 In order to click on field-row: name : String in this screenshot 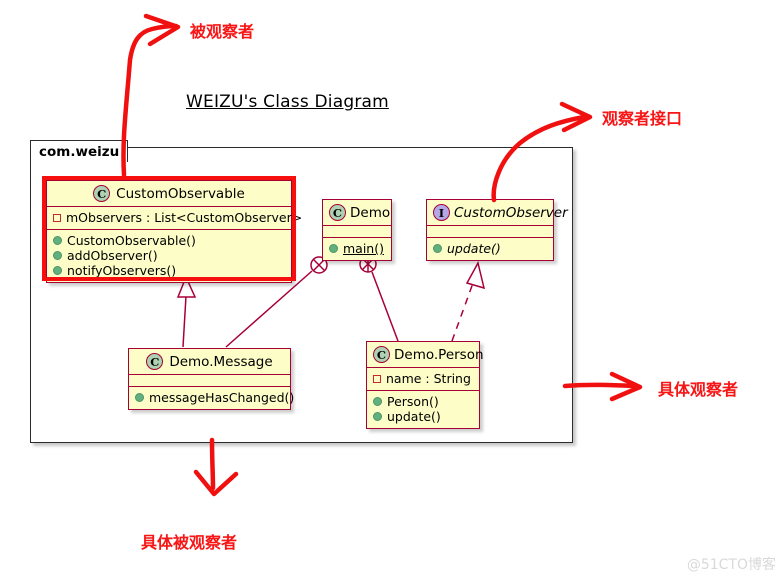, I will do `click(422, 378)`.